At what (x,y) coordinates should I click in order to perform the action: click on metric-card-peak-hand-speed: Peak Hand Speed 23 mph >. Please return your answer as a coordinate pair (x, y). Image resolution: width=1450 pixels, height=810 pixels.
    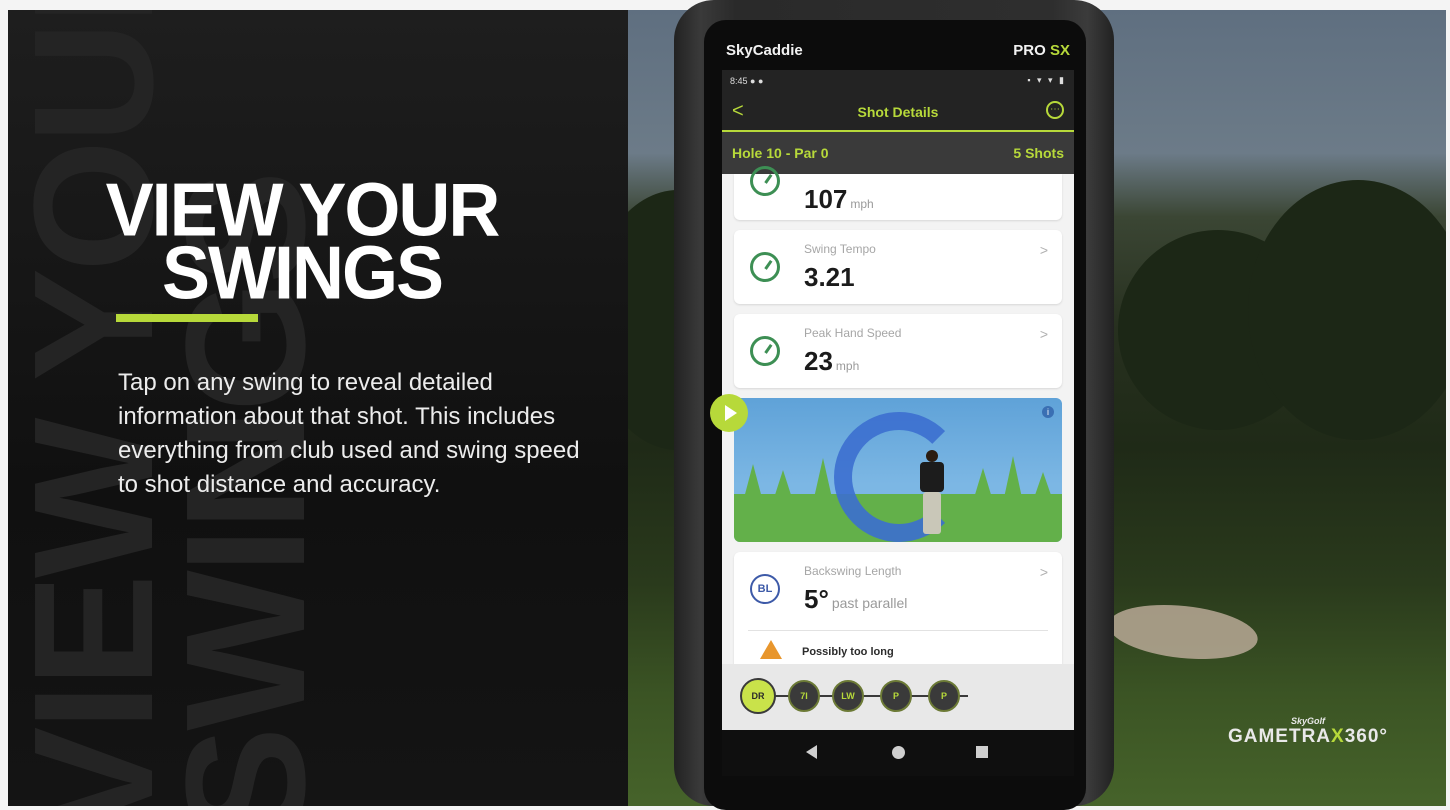
    Looking at the image, I should click on (898, 351).